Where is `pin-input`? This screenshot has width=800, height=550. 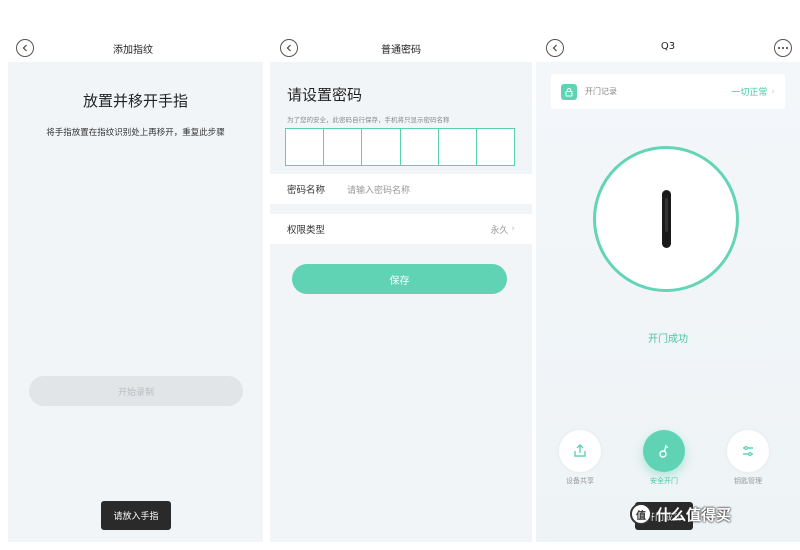 pin-input is located at coordinates (400, 147).